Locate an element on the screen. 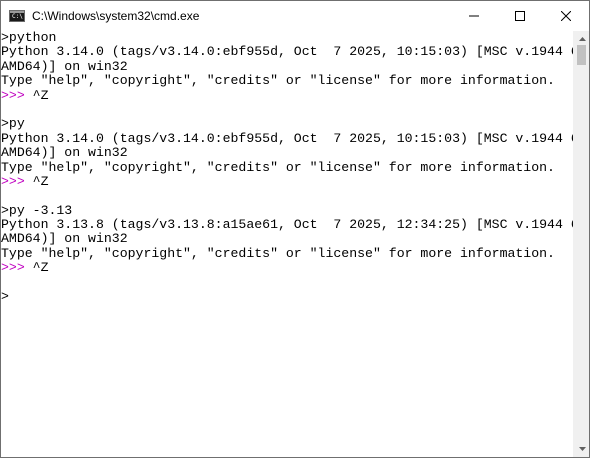 The height and width of the screenshot is (458, 590). cmd-app-icon: C:\ is located at coordinates (17, 16).